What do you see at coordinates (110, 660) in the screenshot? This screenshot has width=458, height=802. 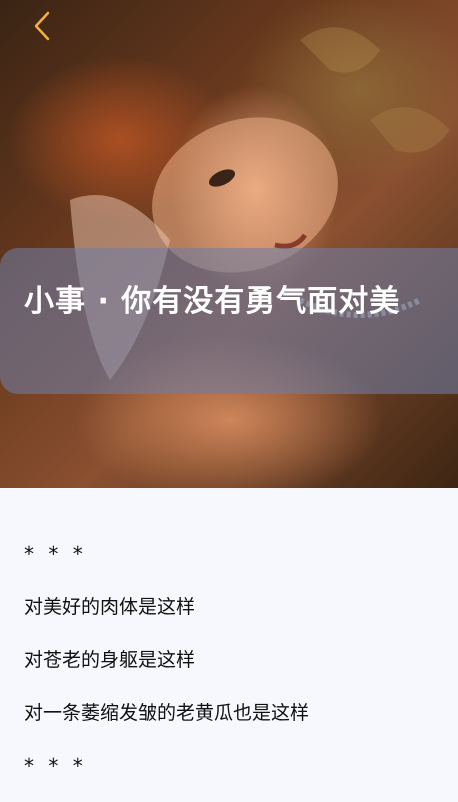 I see `article-line: 对苍老的身躯是这样` at bounding box center [110, 660].